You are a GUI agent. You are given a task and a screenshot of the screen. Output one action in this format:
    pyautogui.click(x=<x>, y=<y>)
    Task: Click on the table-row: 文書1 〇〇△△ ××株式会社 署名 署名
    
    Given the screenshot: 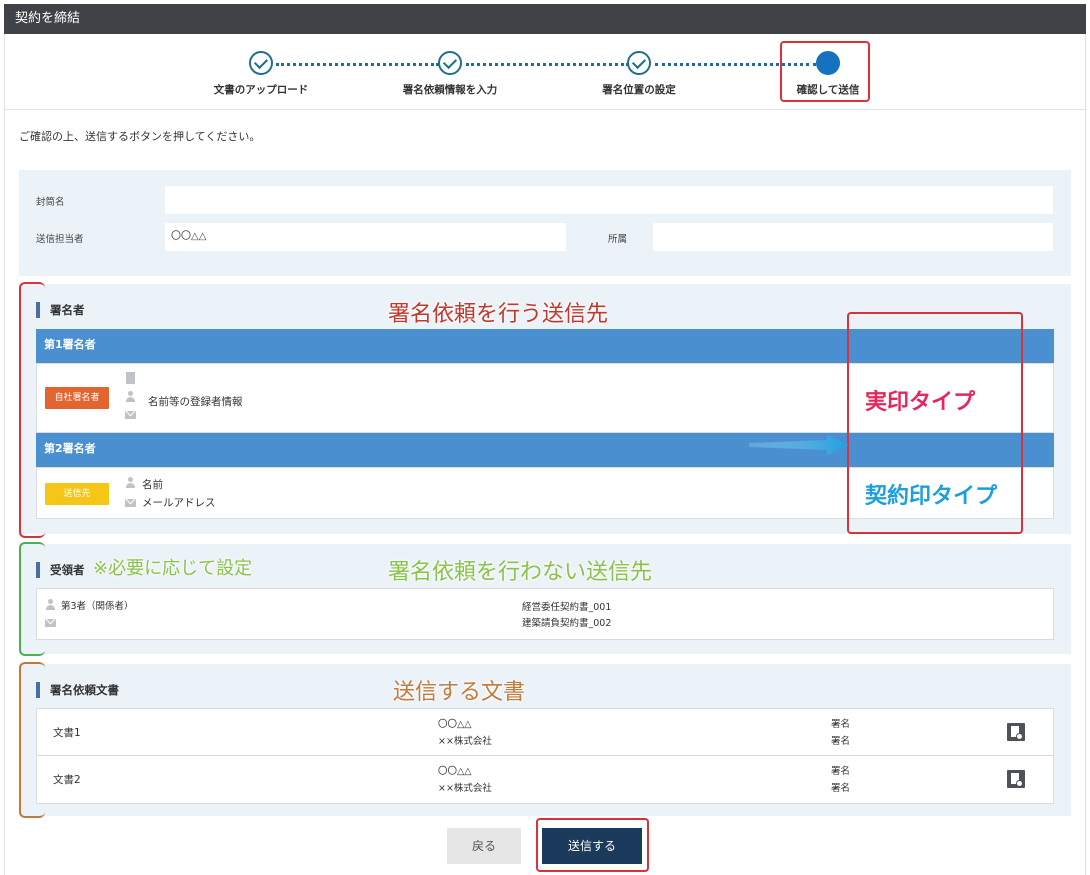 What is the action you would take?
    pyautogui.click(x=545, y=732)
    